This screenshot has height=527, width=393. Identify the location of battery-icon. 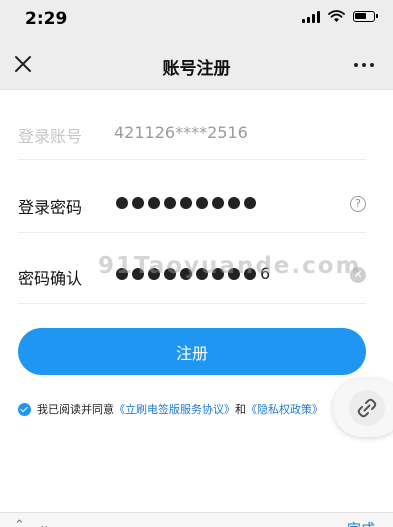
(365, 16).